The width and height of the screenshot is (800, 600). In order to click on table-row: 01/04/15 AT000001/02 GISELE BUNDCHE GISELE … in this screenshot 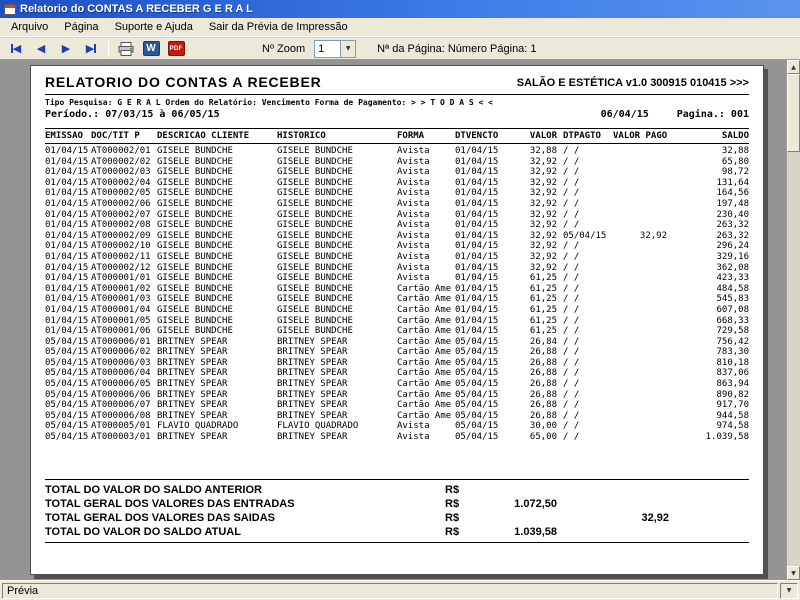, I will do `click(397, 288)`.